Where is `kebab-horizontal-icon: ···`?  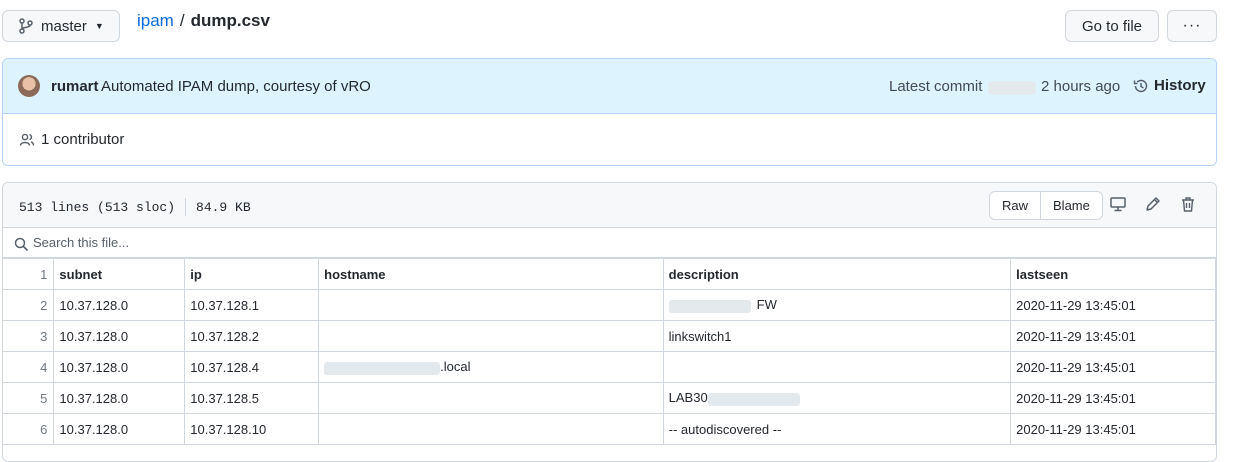
kebab-horizontal-icon: ··· is located at coordinates (1192, 25).